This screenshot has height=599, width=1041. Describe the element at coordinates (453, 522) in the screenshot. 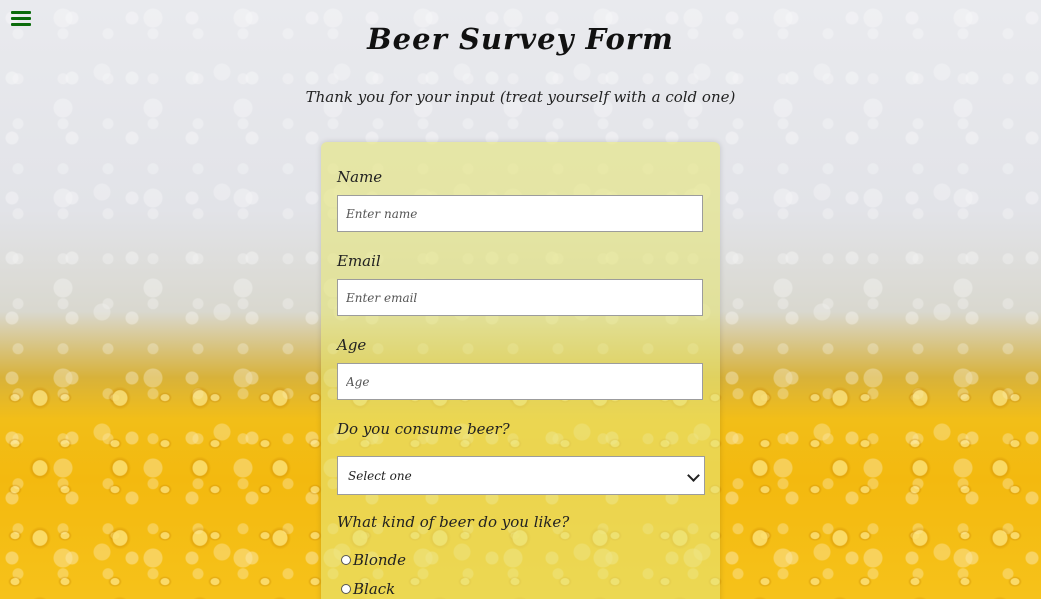

I see `beer-kind-label: What kind of beer do you like?` at that location.